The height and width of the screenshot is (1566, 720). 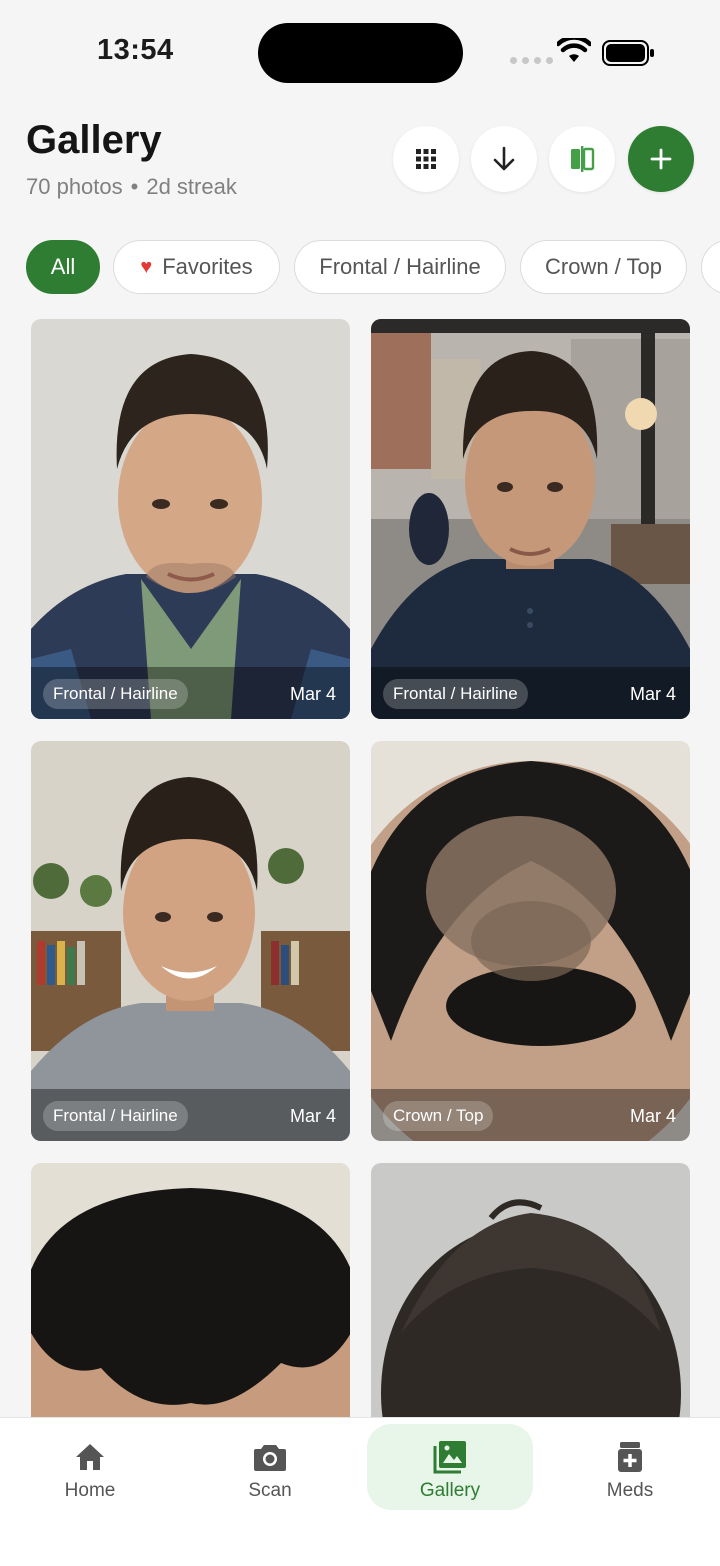 I want to click on add-photo-button, so click(x=661, y=159).